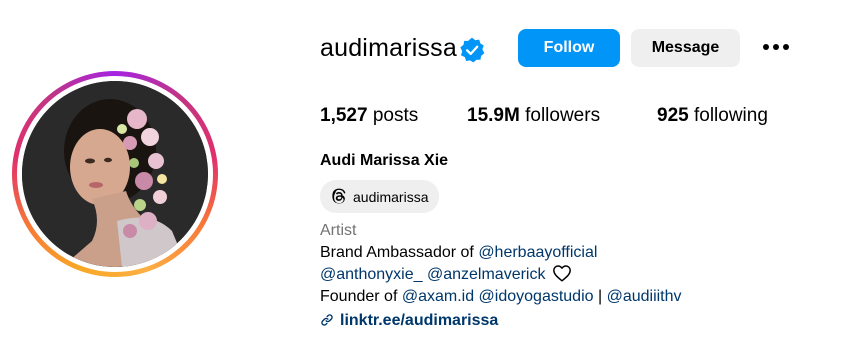 This screenshot has height=337, width=848. Describe the element at coordinates (339, 196) in the screenshot. I see `threads-icon` at that location.